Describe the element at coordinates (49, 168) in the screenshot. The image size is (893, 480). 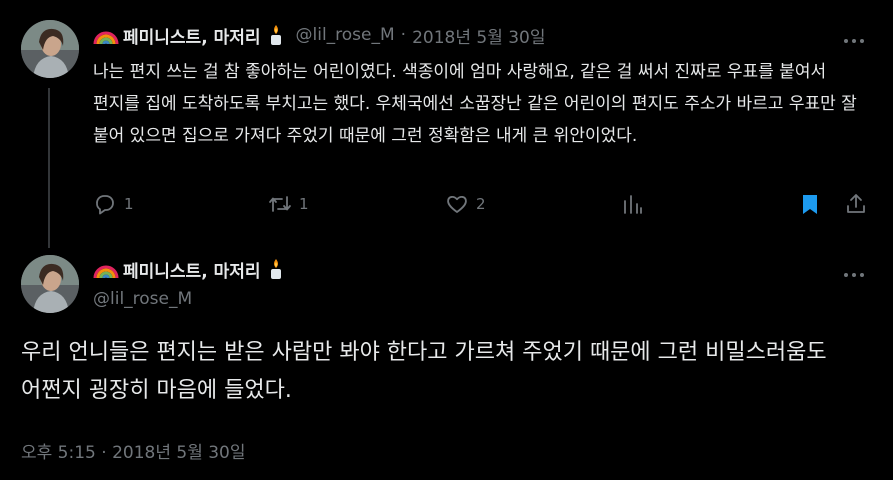
I see `thread-connector` at that location.